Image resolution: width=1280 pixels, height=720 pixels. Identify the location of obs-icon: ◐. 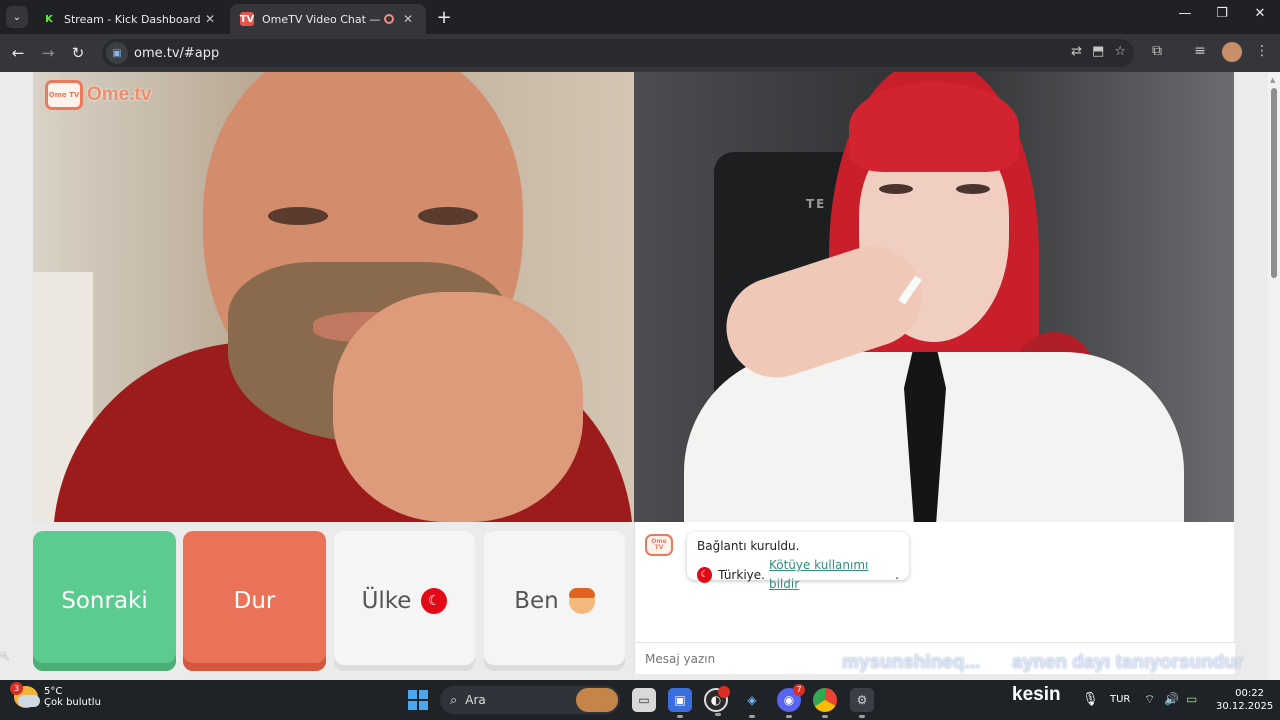
(717, 701).